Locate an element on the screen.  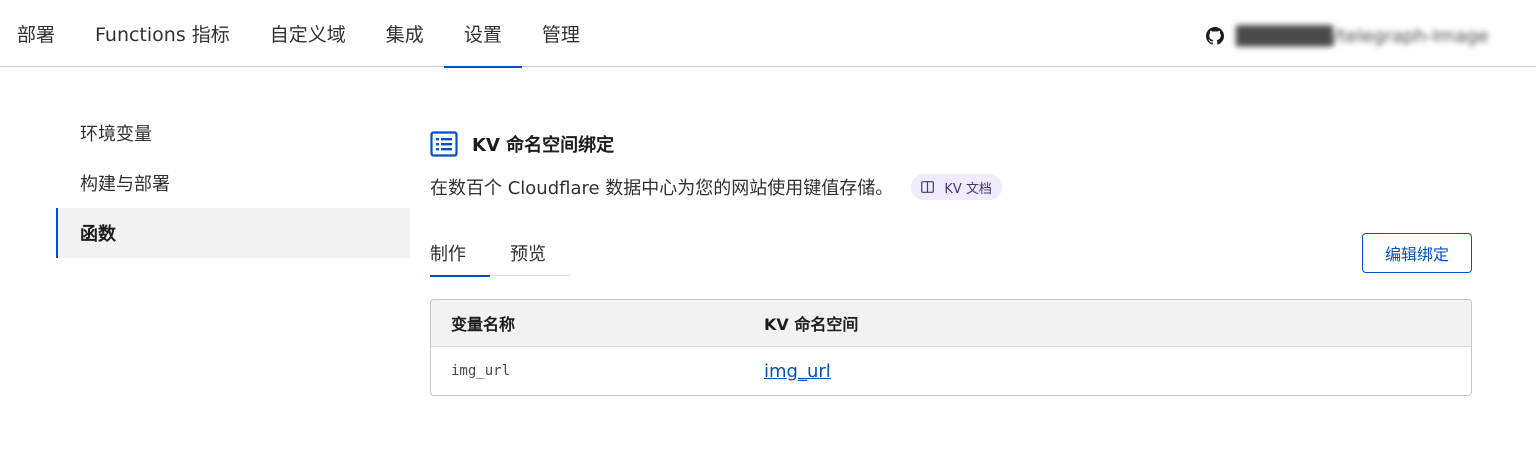
list-document-icon is located at coordinates (444, 144).